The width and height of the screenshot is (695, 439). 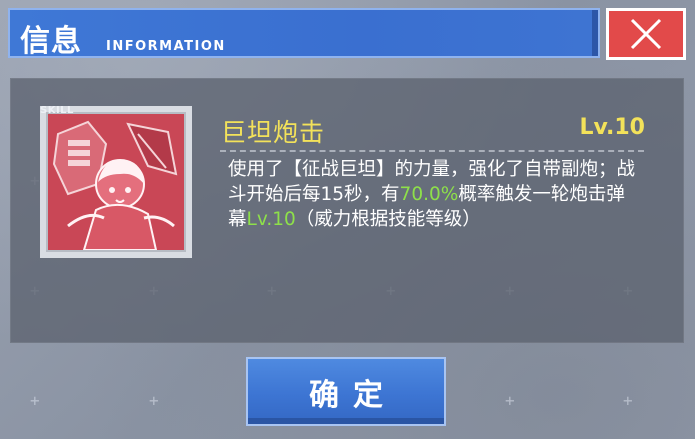 I want to click on dialog-subtitle: INFORMATION, so click(x=166, y=46).